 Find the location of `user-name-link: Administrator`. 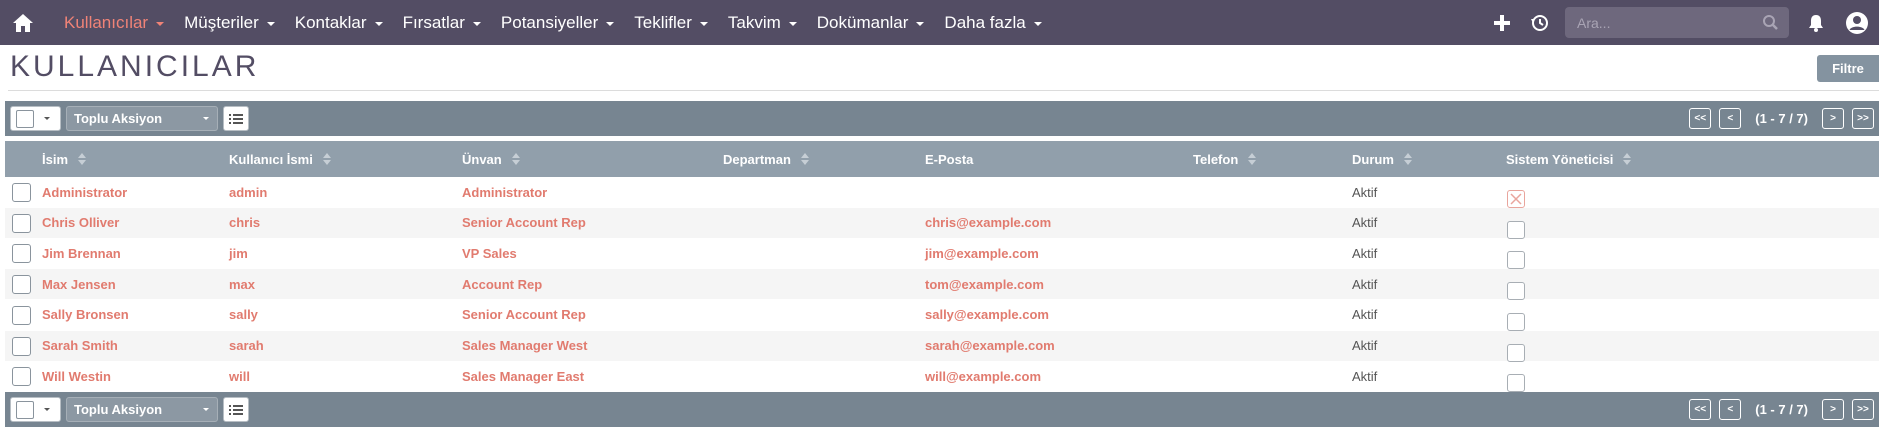

user-name-link: Administrator is located at coordinates (84, 192).